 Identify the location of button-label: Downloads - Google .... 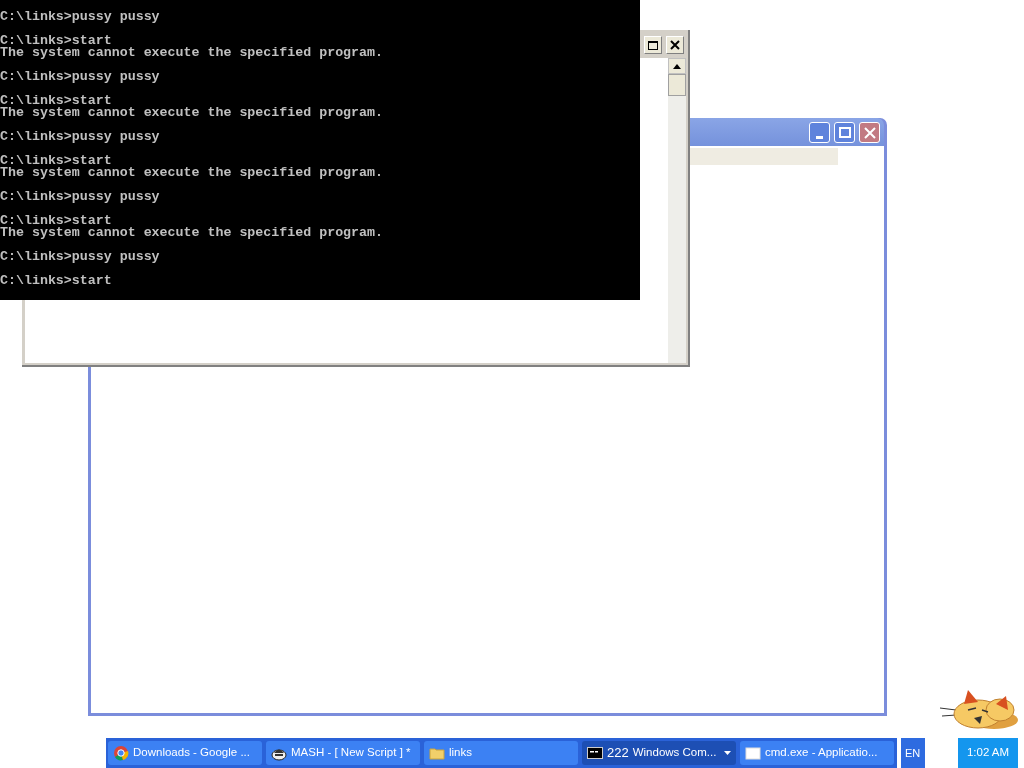
(192, 753).